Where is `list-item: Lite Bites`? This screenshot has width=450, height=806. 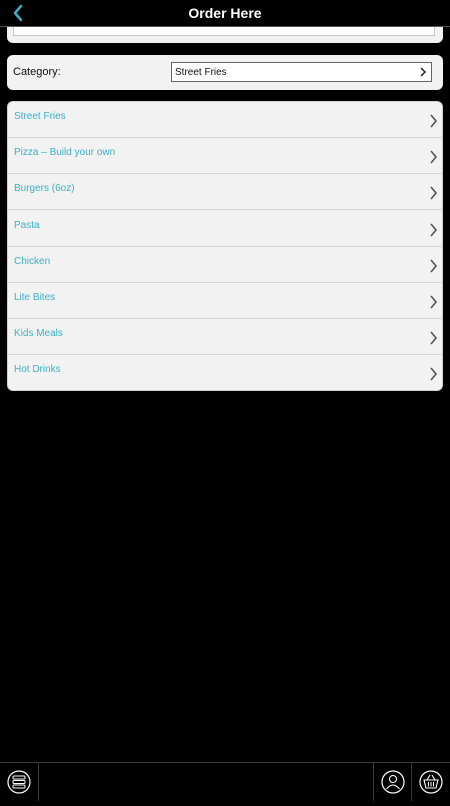 list-item: Lite Bites is located at coordinates (225, 301).